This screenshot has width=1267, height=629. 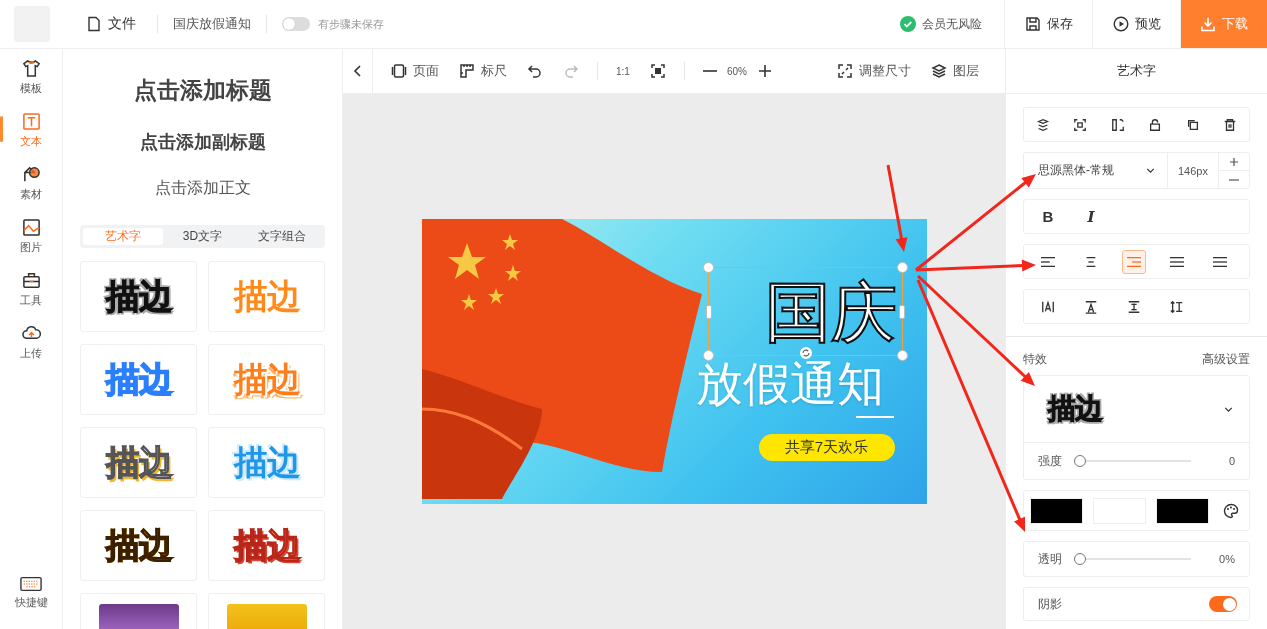 What do you see at coordinates (1120, 24) in the screenshot?
I see `play-icon` at bounding box center [1120, 24].